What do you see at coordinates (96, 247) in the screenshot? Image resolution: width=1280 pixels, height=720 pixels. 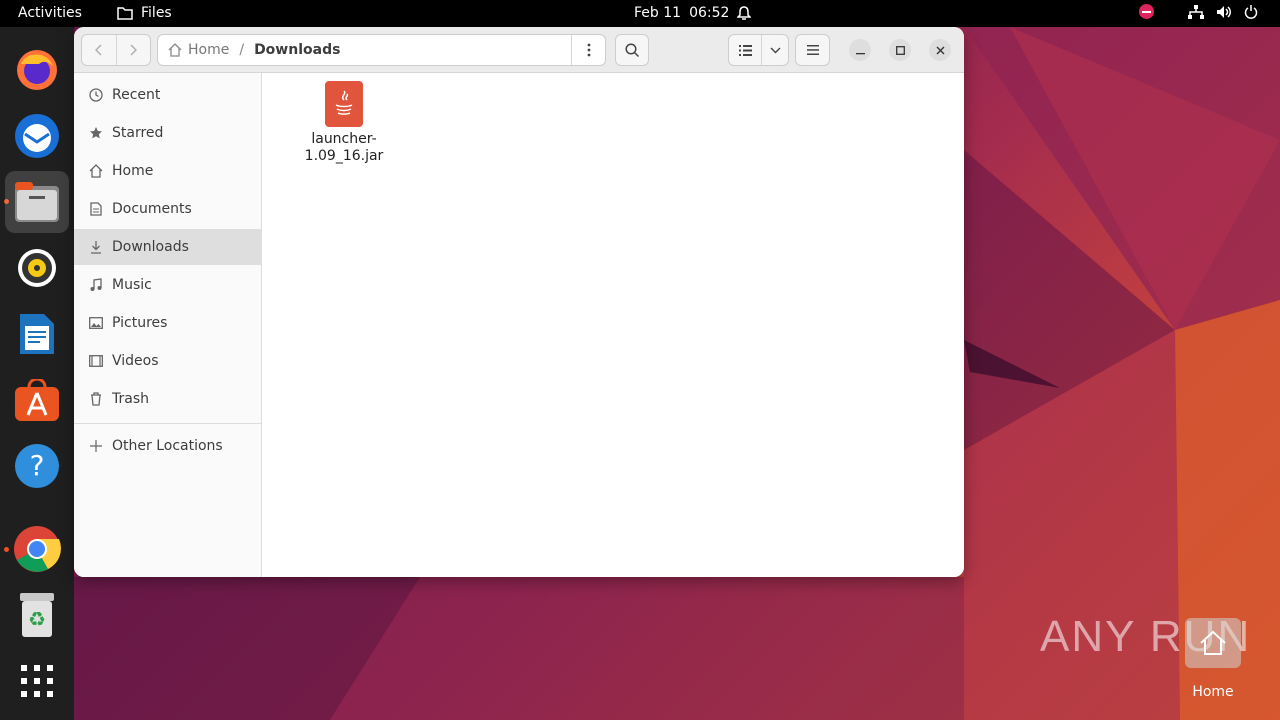 I see `download-icon` at bounding box center [96, 247].